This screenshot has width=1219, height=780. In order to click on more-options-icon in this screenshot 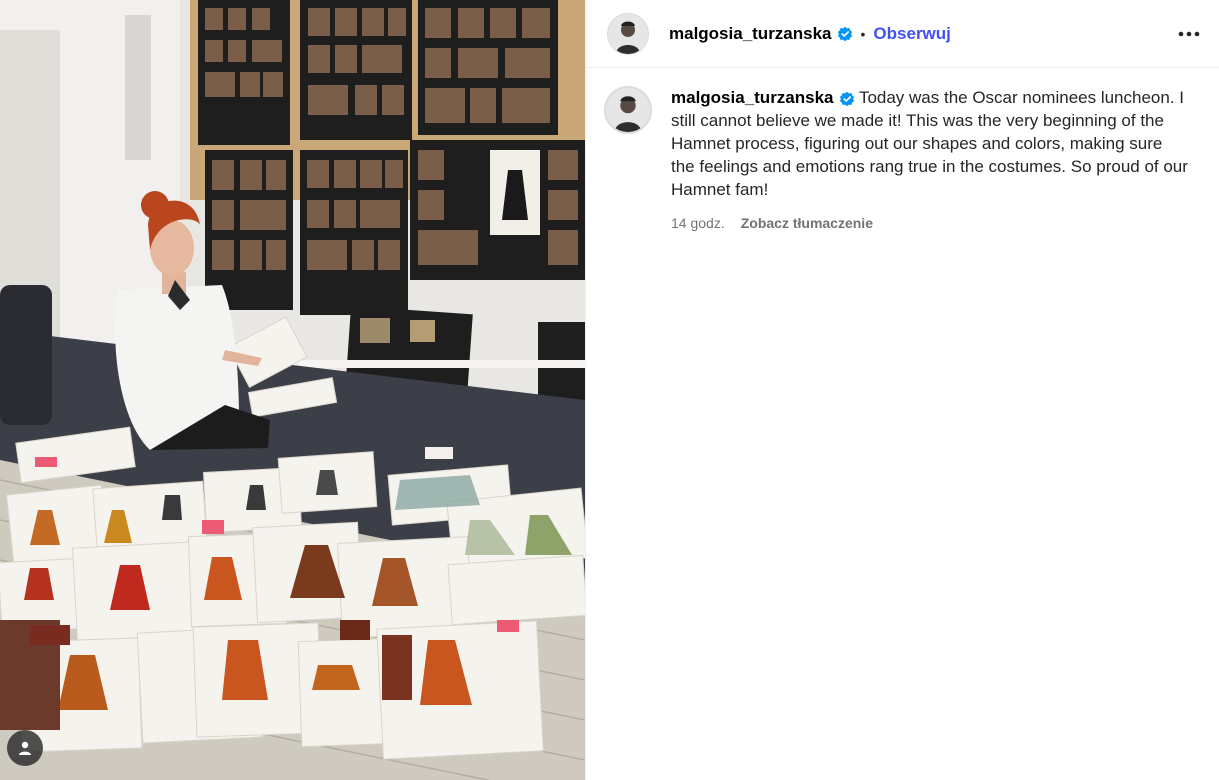, I will do `click(1189, 34)`.